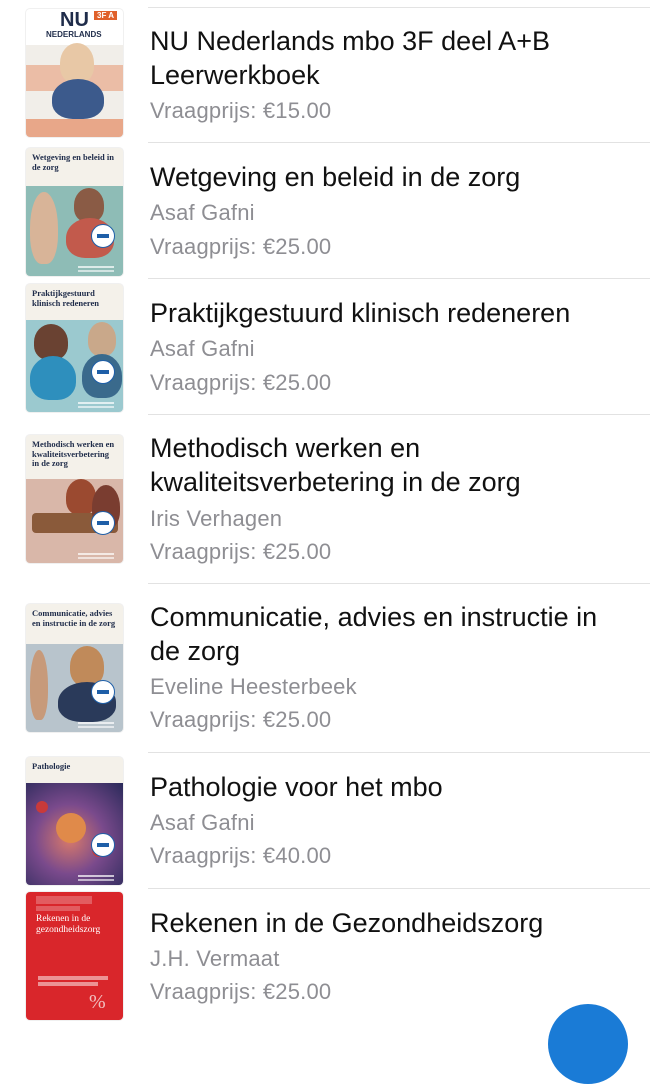  Describe the element at coordinates (74, 348) in the screenshot. I see `book-cover-image: Praktijkgestuurd klinisch redeneren` at that location.